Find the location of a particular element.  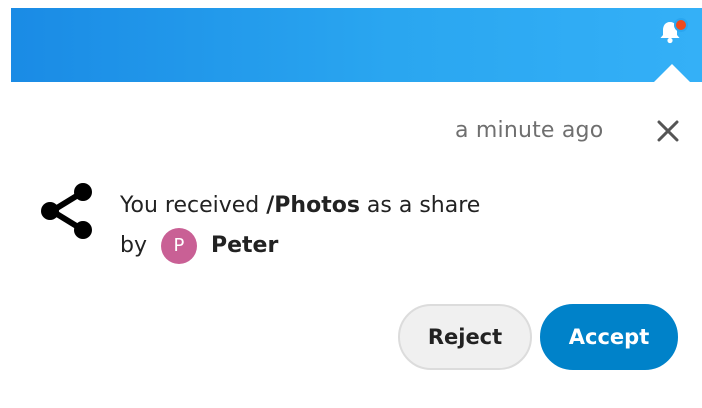

unread-dot is located at coordinates (681, 25).